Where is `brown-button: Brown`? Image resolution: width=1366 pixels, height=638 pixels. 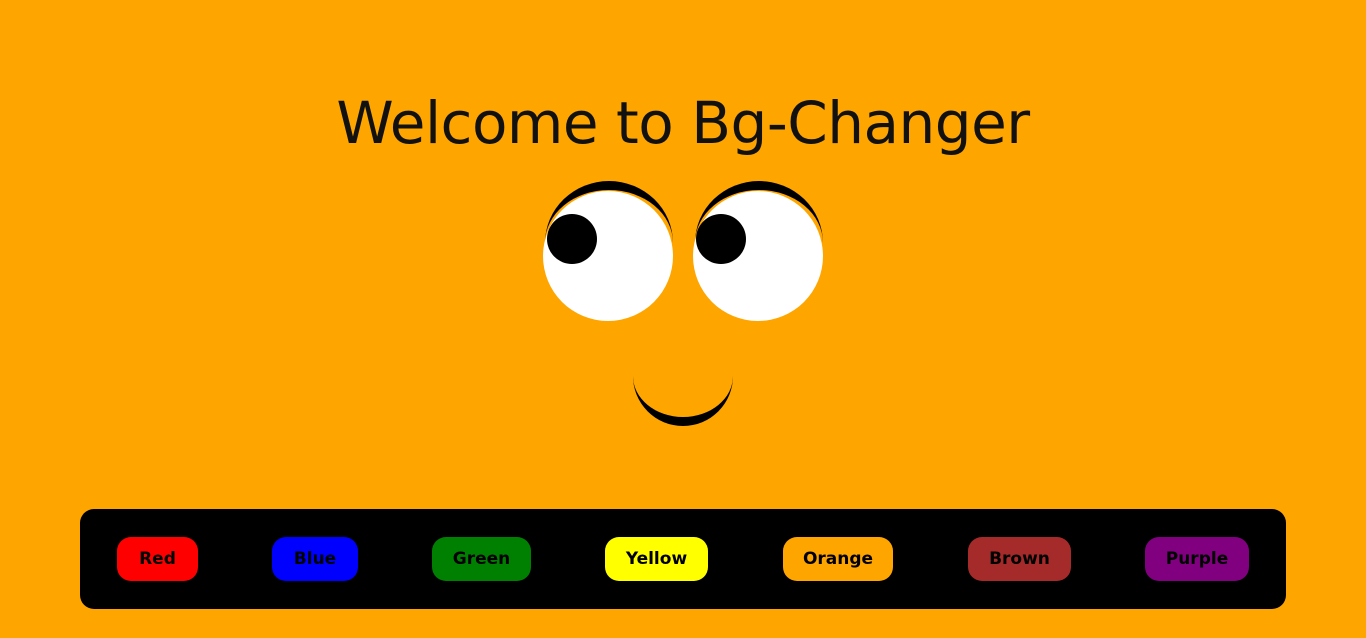 brown-button: Brown is located at coordinates (1019, 559).